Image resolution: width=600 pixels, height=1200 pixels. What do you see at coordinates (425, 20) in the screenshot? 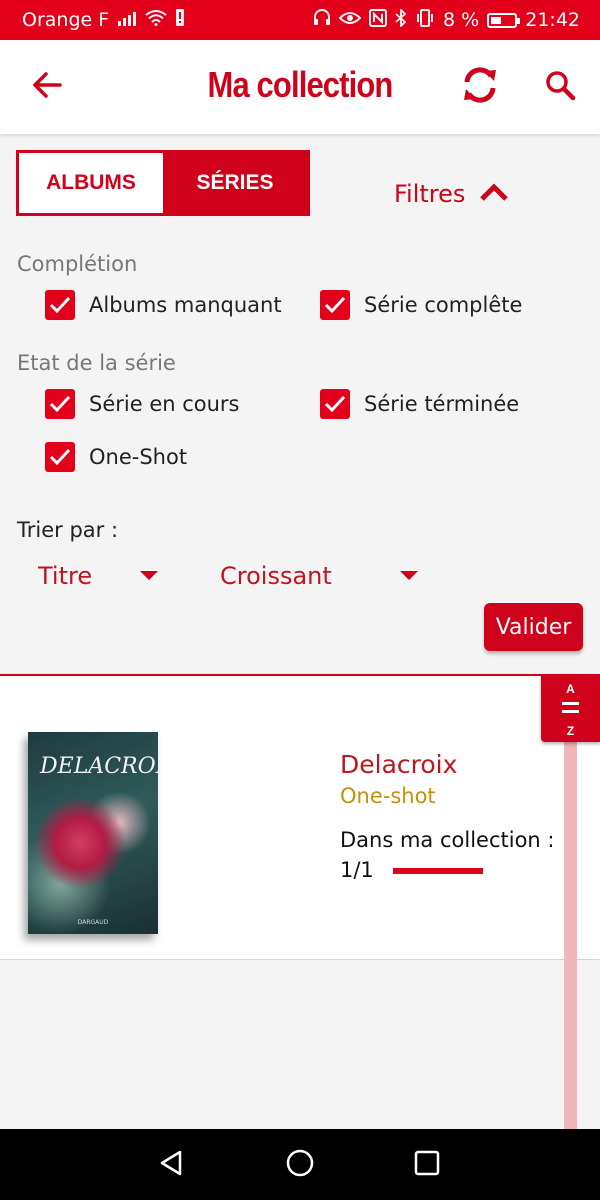
I see `vibrate-icon` at bounding box center [425, 20].